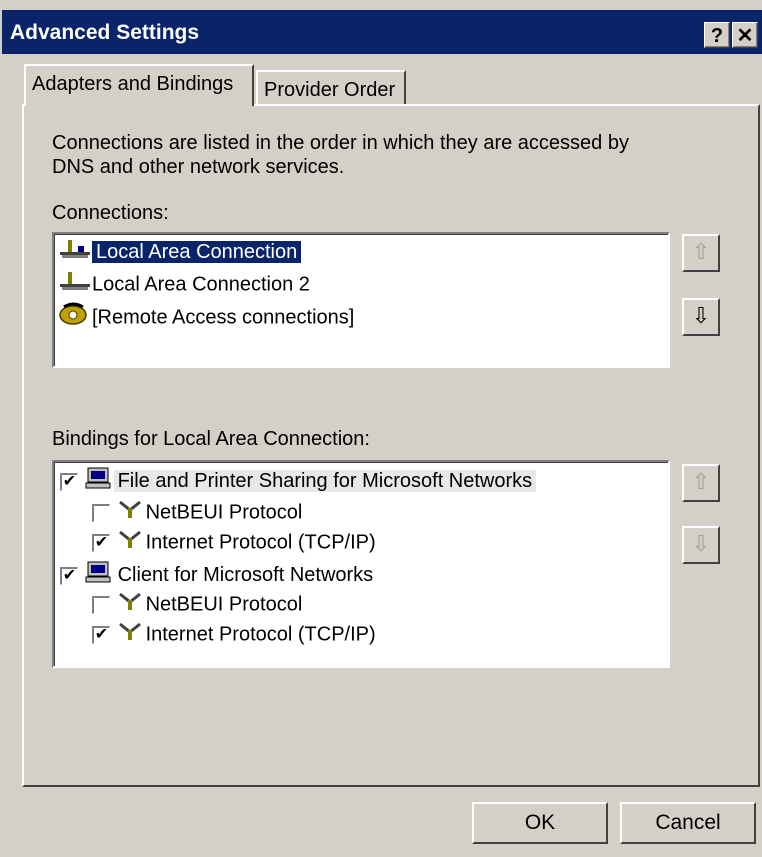 The image size is (762, 857). I want to click on tab-adapters-and-bindings: Adapters and Bindings, so click(139, 85).